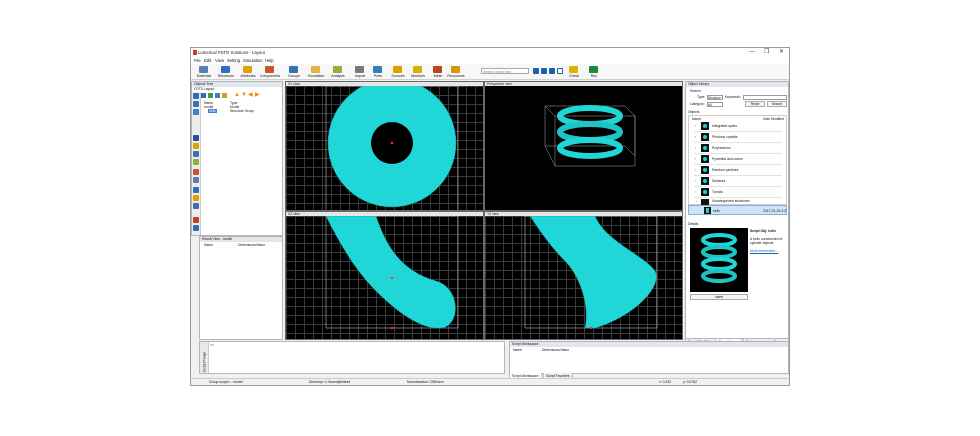 The width and height of the screenshot is (980, 436). I want to click on list-item: › Pyramids and cones, so click(738, 159).